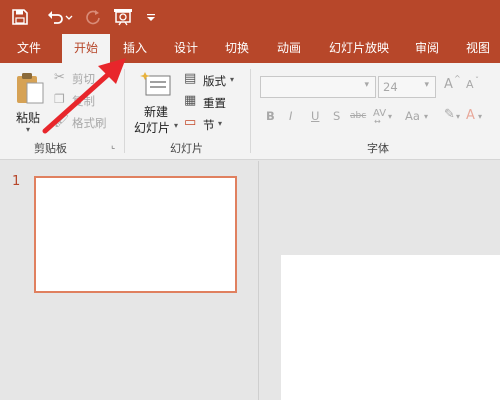 Image resolution: width=500 pixels, height=400 pixels. Describe the element at coordinates (426, 383) in the screenshot. I see `watermark-url: jingyan.baidu.com` at that location.